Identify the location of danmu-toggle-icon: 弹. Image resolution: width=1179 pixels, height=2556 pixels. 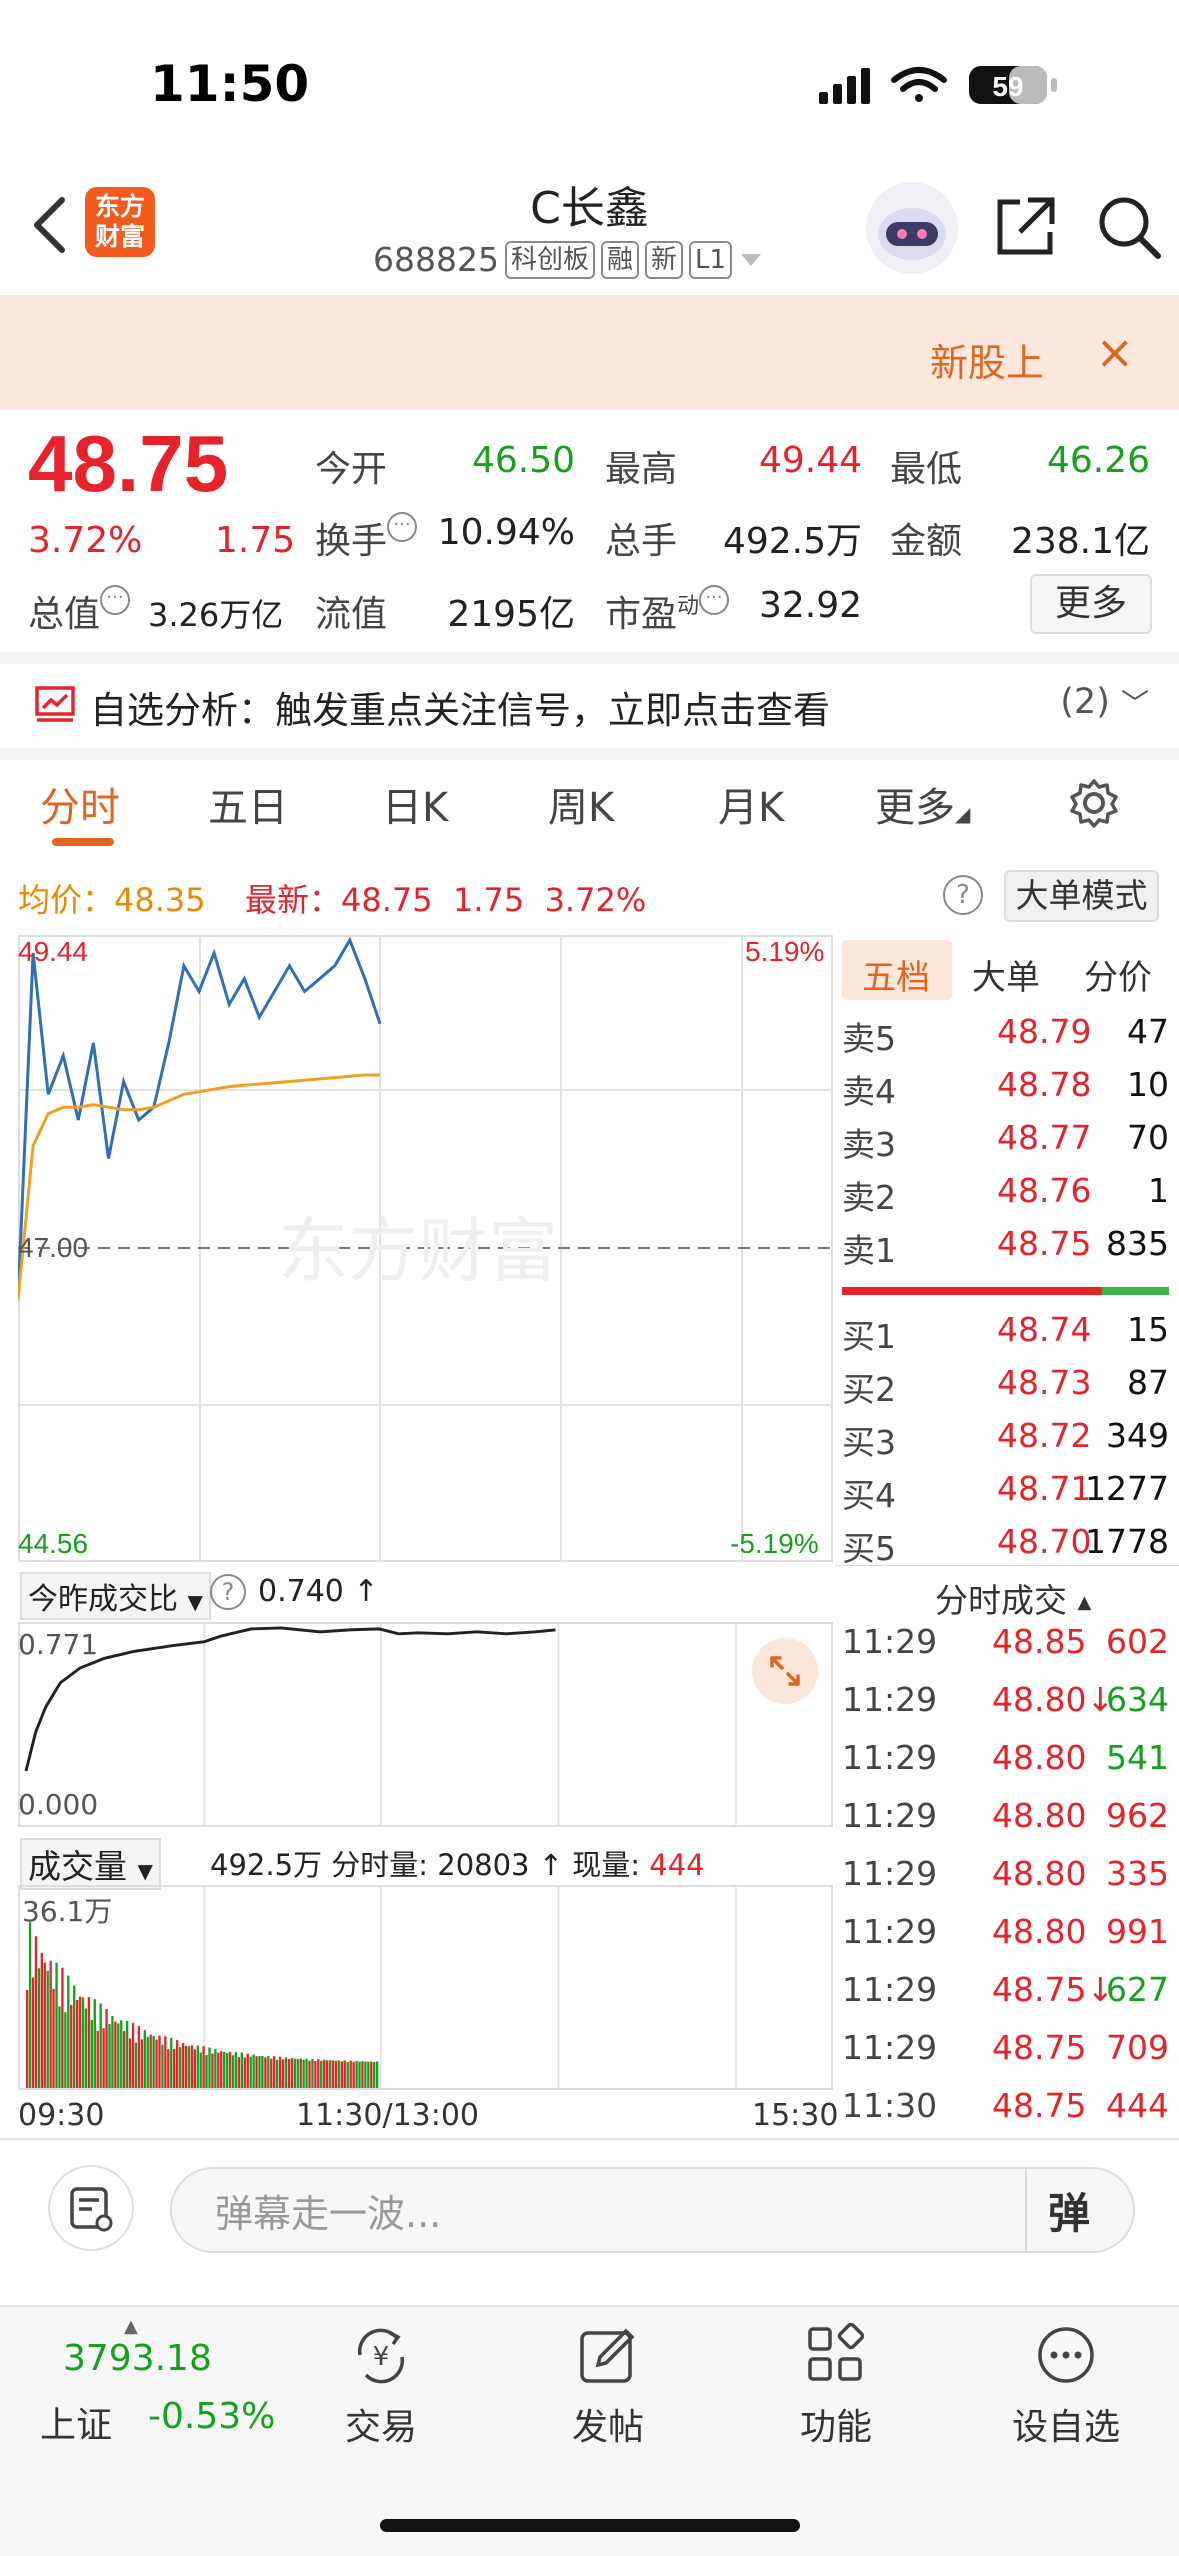
(1069, 2210).